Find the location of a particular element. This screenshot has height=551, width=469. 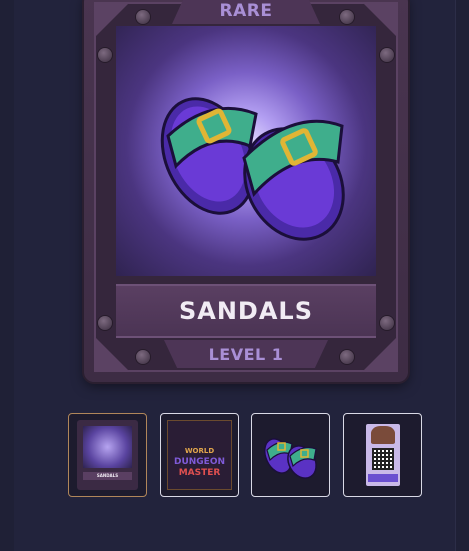

item-name-banner: SANDALS is located at coordinates (246, 311).